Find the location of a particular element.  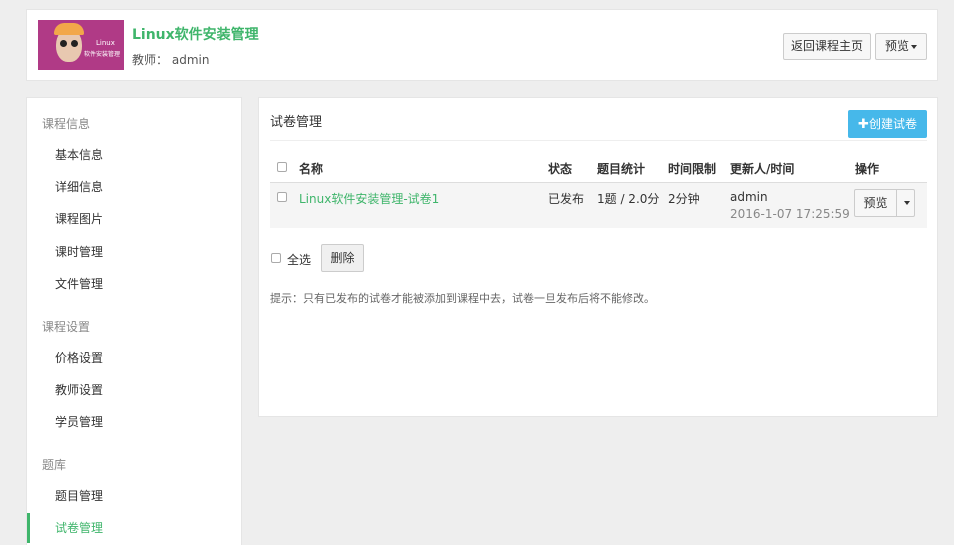

delete-button: 删除 is located at coordinates (342, 258).